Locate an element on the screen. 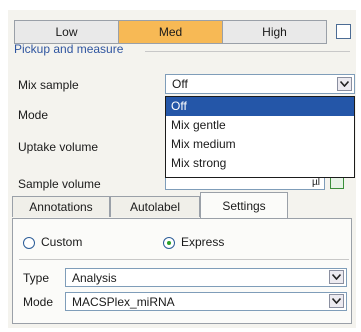 The image size is (361, 332). dropdown-option-mix-medium: Mix medium is located at coordinates (260, 144).